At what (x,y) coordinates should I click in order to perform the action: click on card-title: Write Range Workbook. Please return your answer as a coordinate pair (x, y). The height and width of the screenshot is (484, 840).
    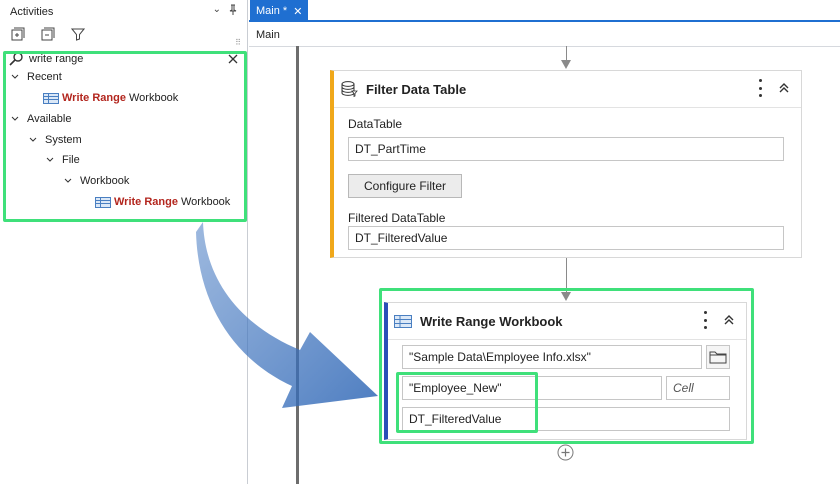
    Looking at the image, I should click on (491, 321).